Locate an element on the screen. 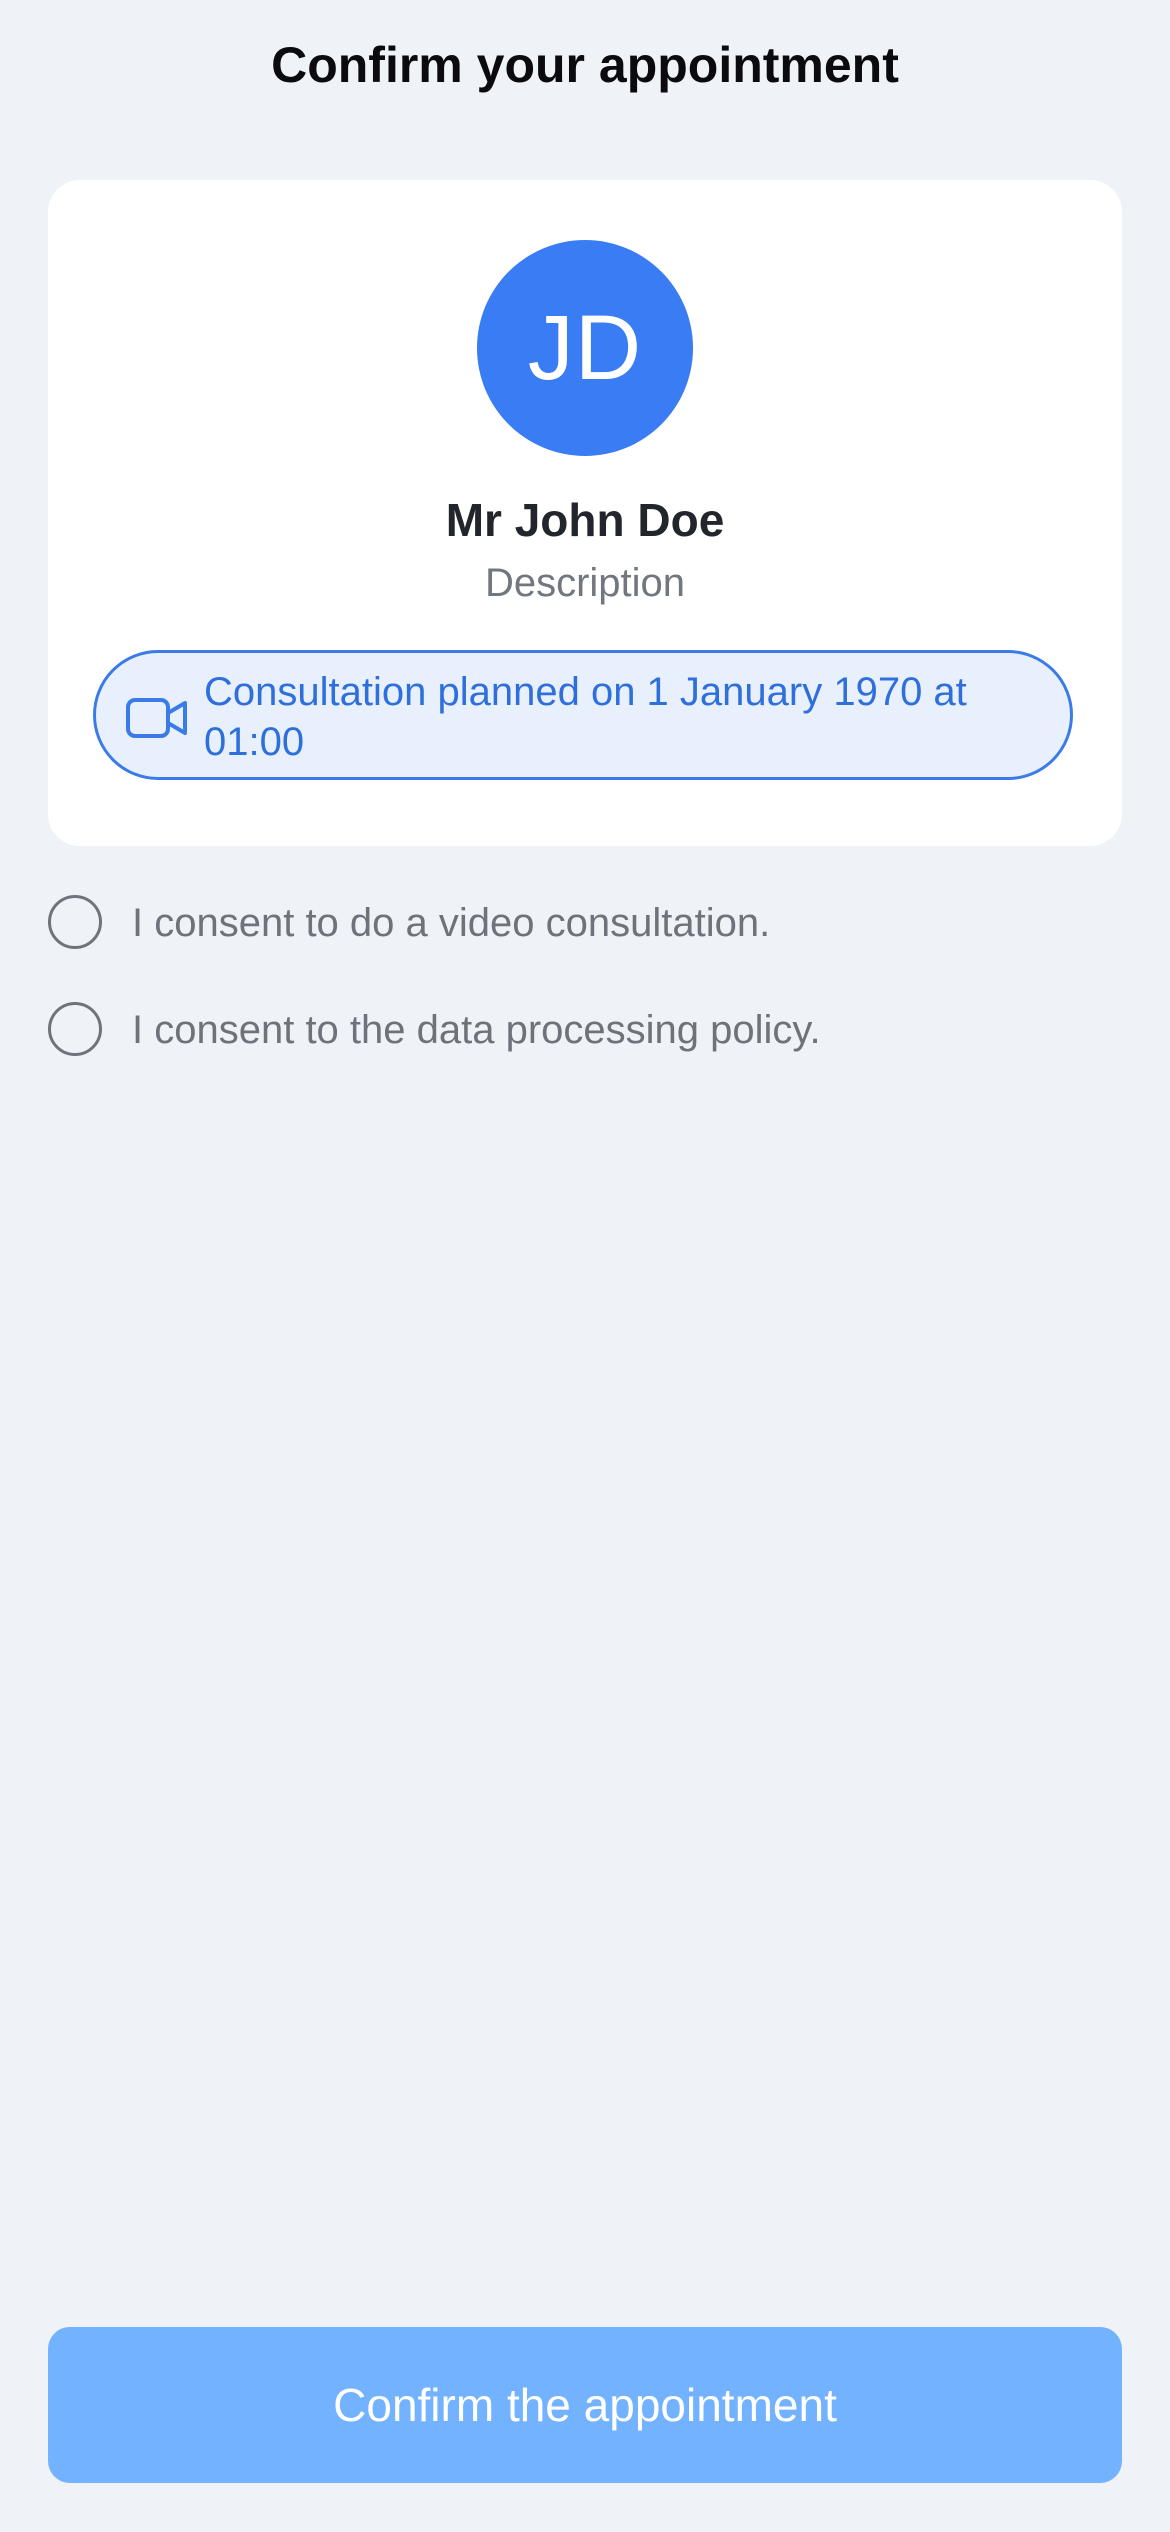  consent-data-policy-option: I consent to the data processing policy. is located at coordinates (585, 1031).